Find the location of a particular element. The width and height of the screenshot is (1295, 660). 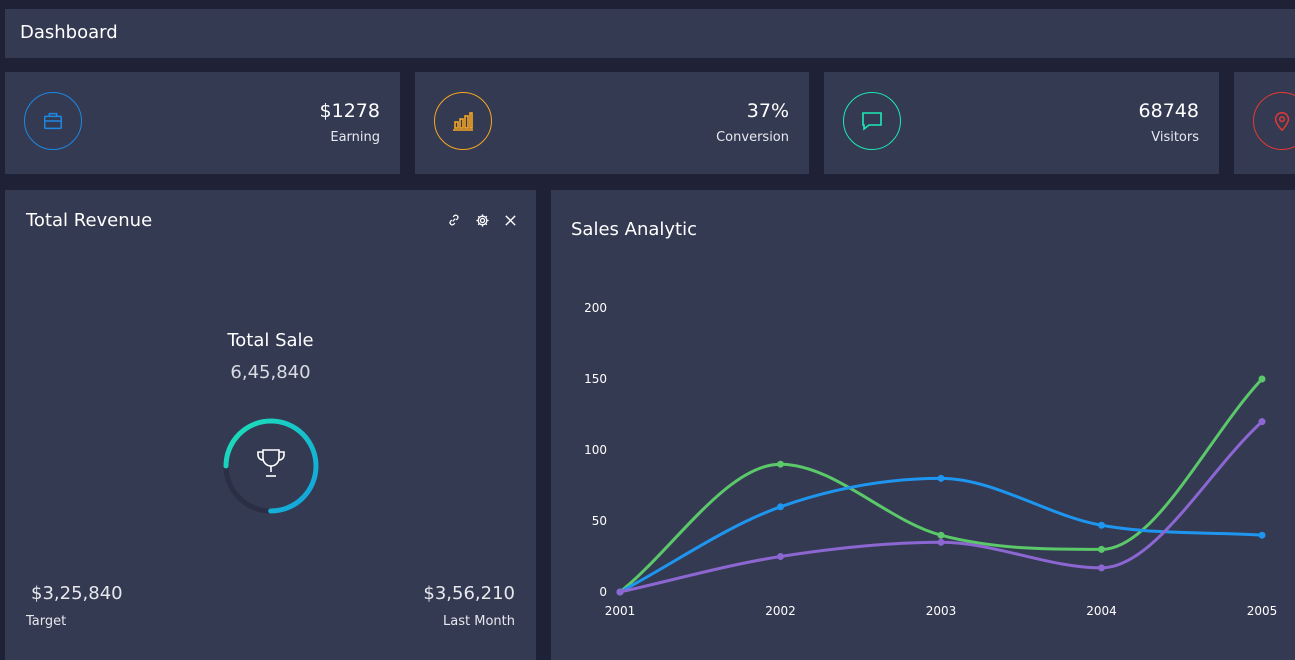

y-tick-label: 150 is located at coordinates (595, 379).